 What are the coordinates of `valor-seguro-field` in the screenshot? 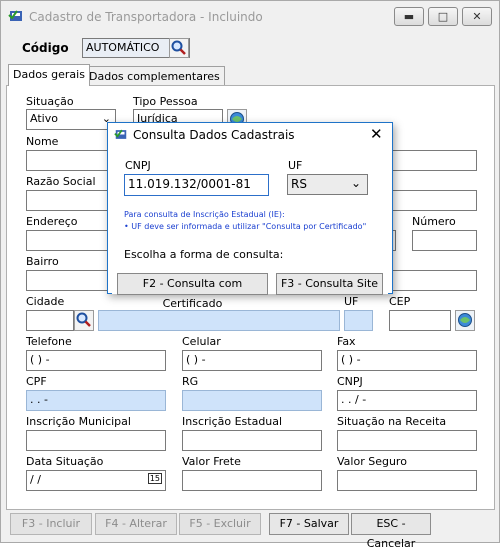 It's located at (407, 480).